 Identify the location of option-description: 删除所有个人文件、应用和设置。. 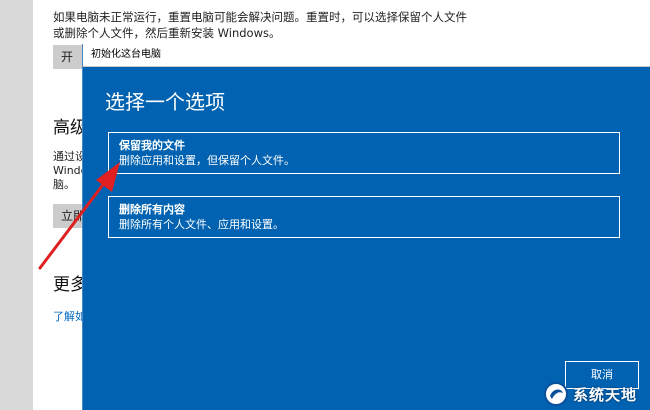
(201, 224).